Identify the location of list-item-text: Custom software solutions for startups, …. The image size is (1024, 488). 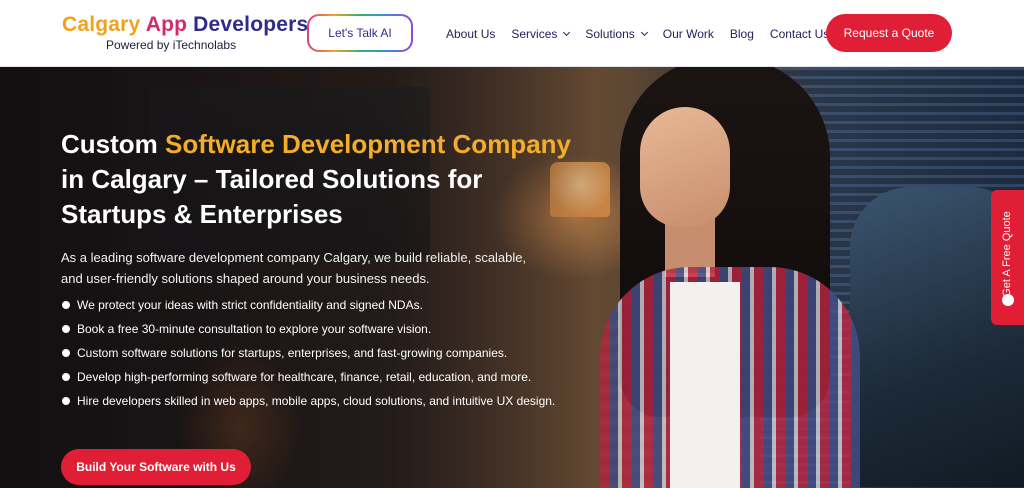
(292, 353).